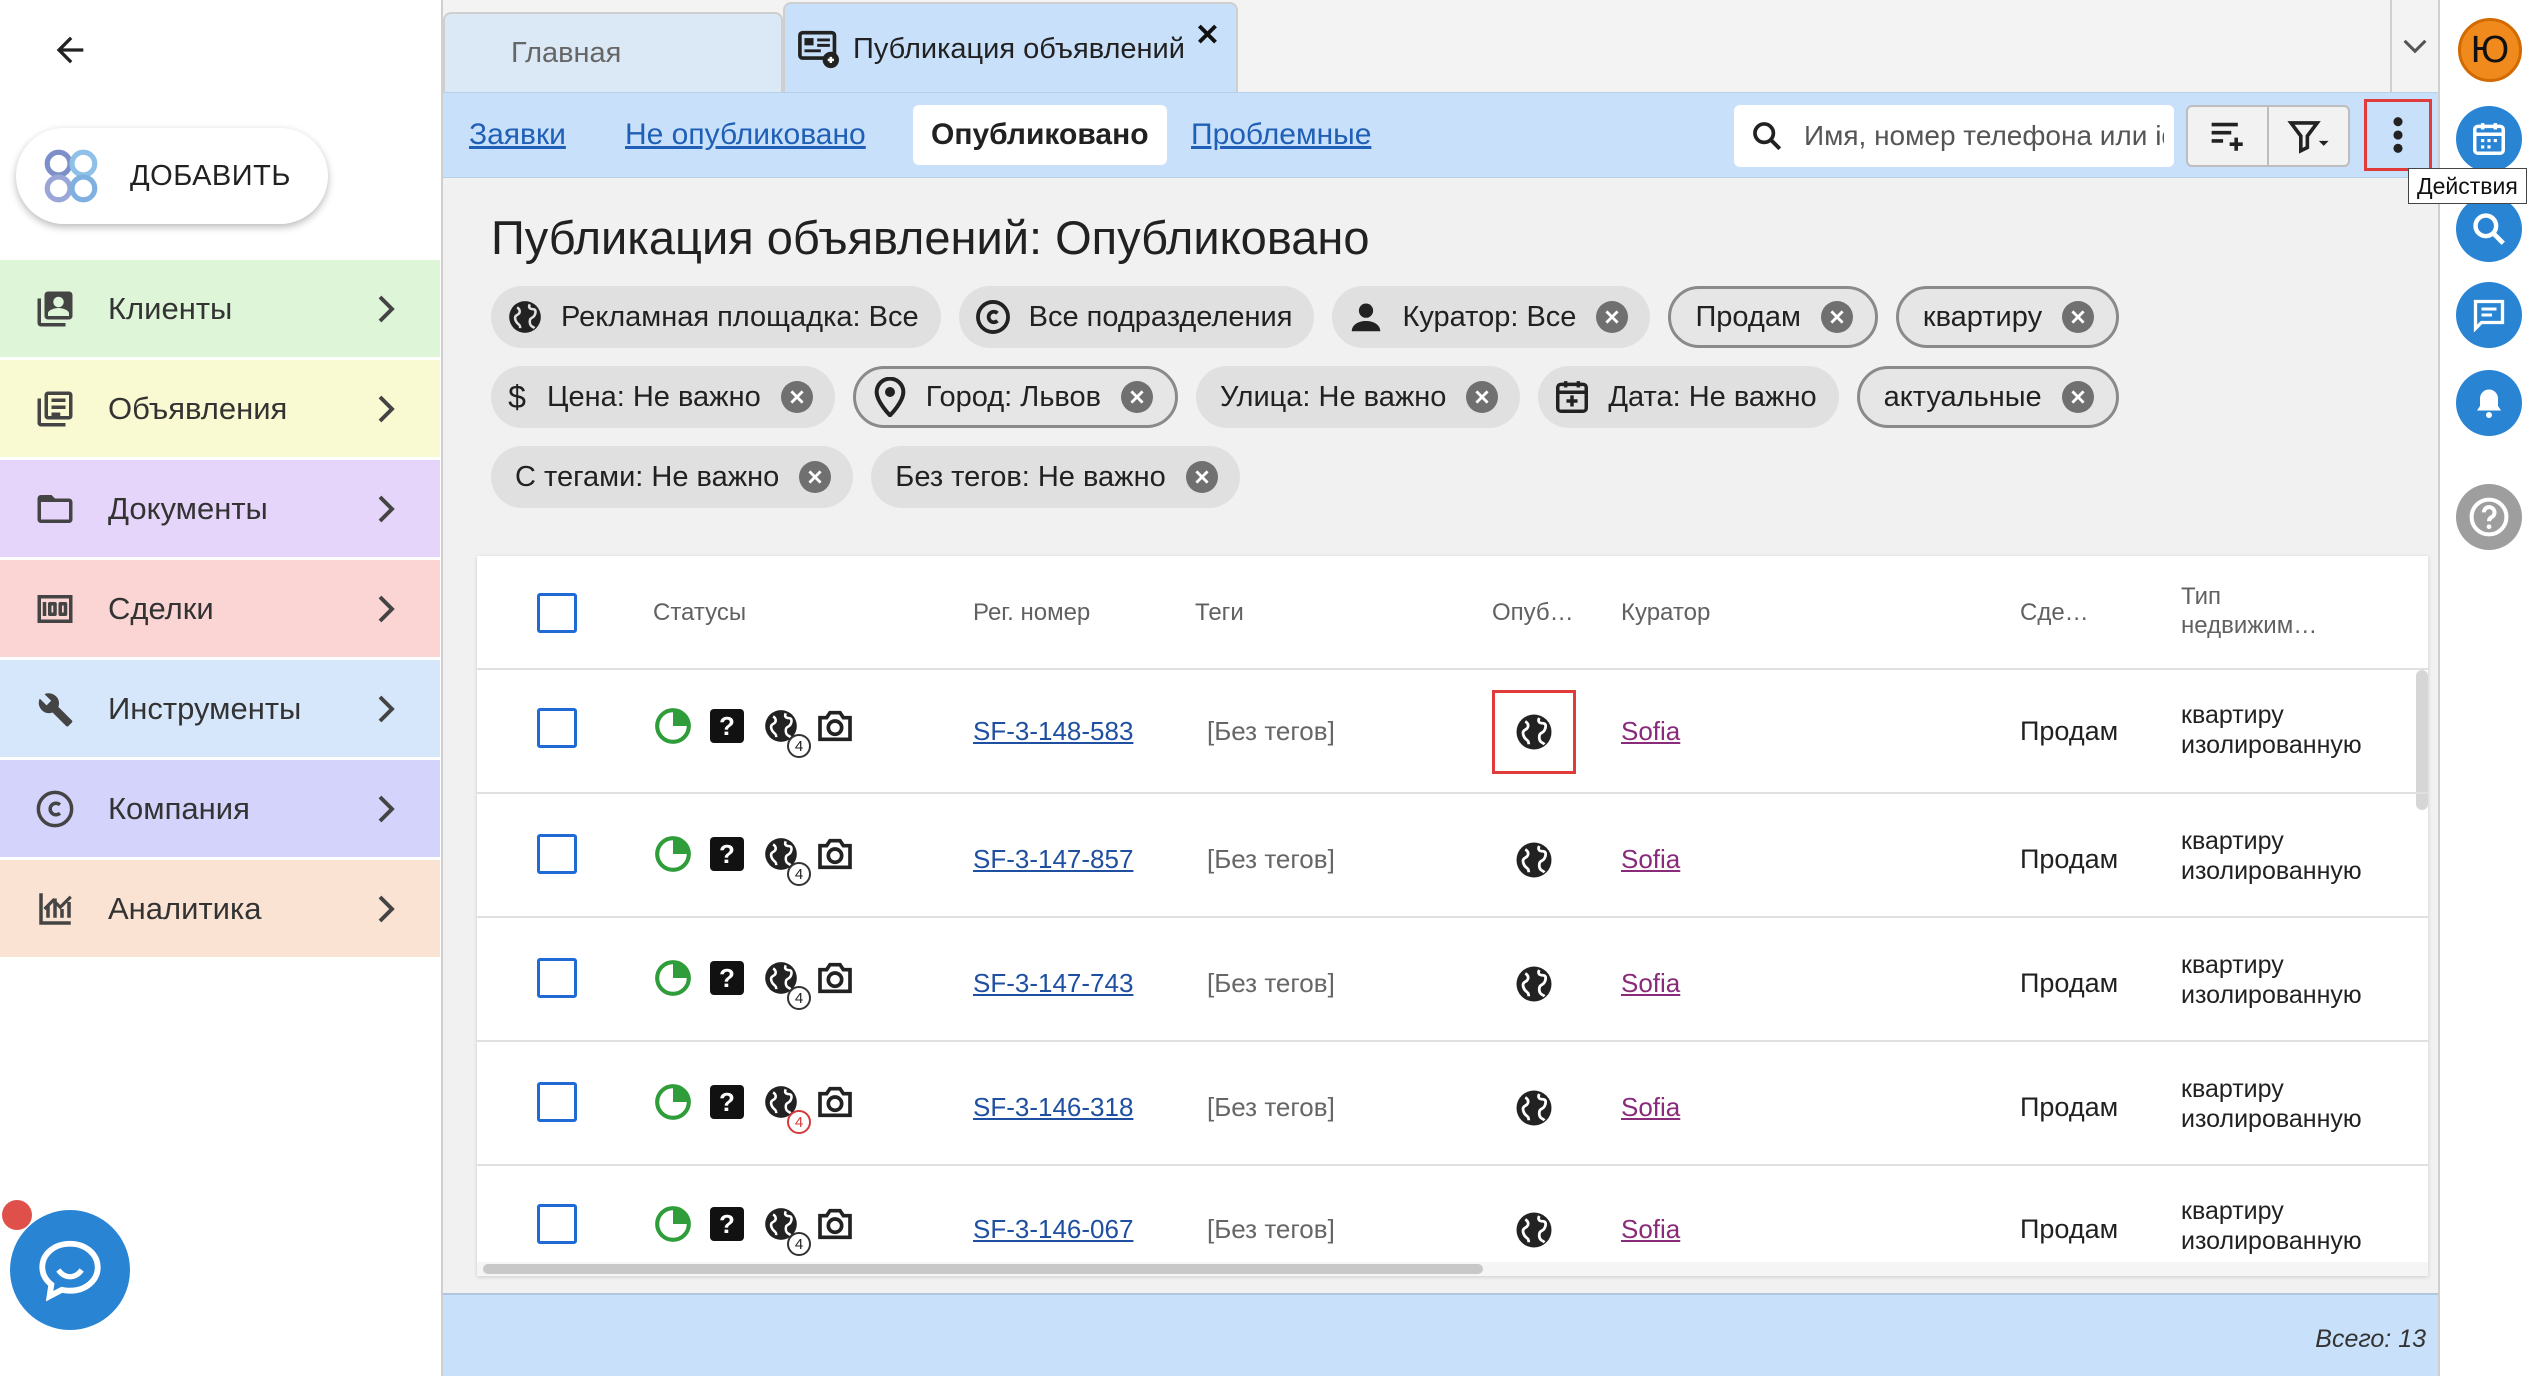  What do you see at coordinates (716, 317) in the screenshot?
I see `chip-ad-platform: Рекламная площадка: Все` at bounding box center [716, 317].